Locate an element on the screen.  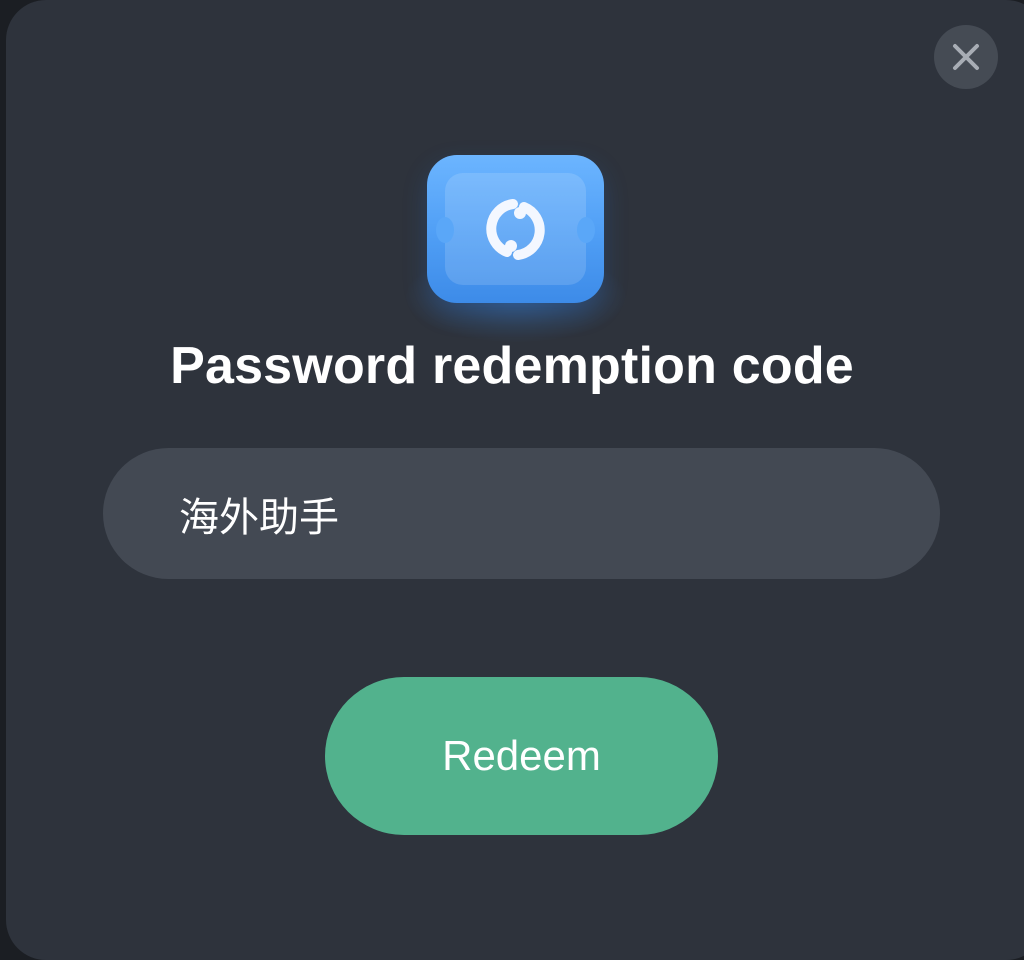
close-button is located at coordinates (966, 57).